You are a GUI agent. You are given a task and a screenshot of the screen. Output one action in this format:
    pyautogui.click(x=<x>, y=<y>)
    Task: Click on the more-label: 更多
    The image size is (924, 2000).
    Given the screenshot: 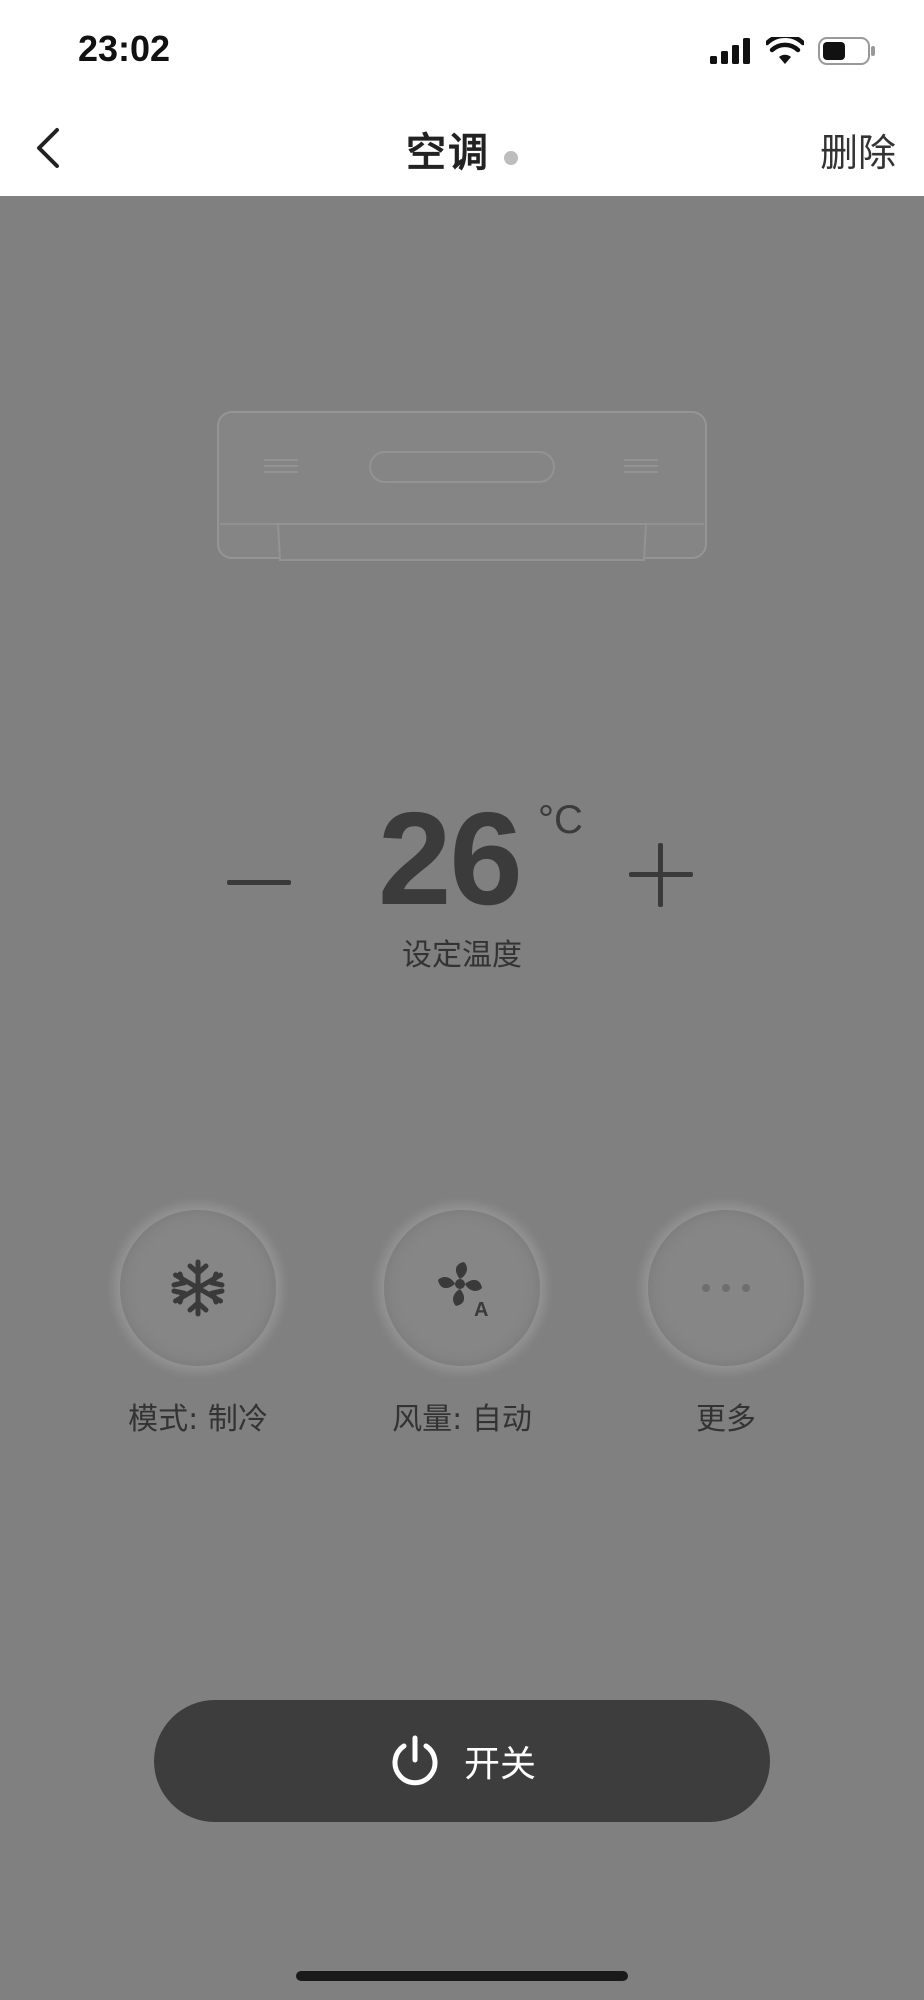 What is the action you would take?
    pyautogui.click(x=726, y=1419)
    